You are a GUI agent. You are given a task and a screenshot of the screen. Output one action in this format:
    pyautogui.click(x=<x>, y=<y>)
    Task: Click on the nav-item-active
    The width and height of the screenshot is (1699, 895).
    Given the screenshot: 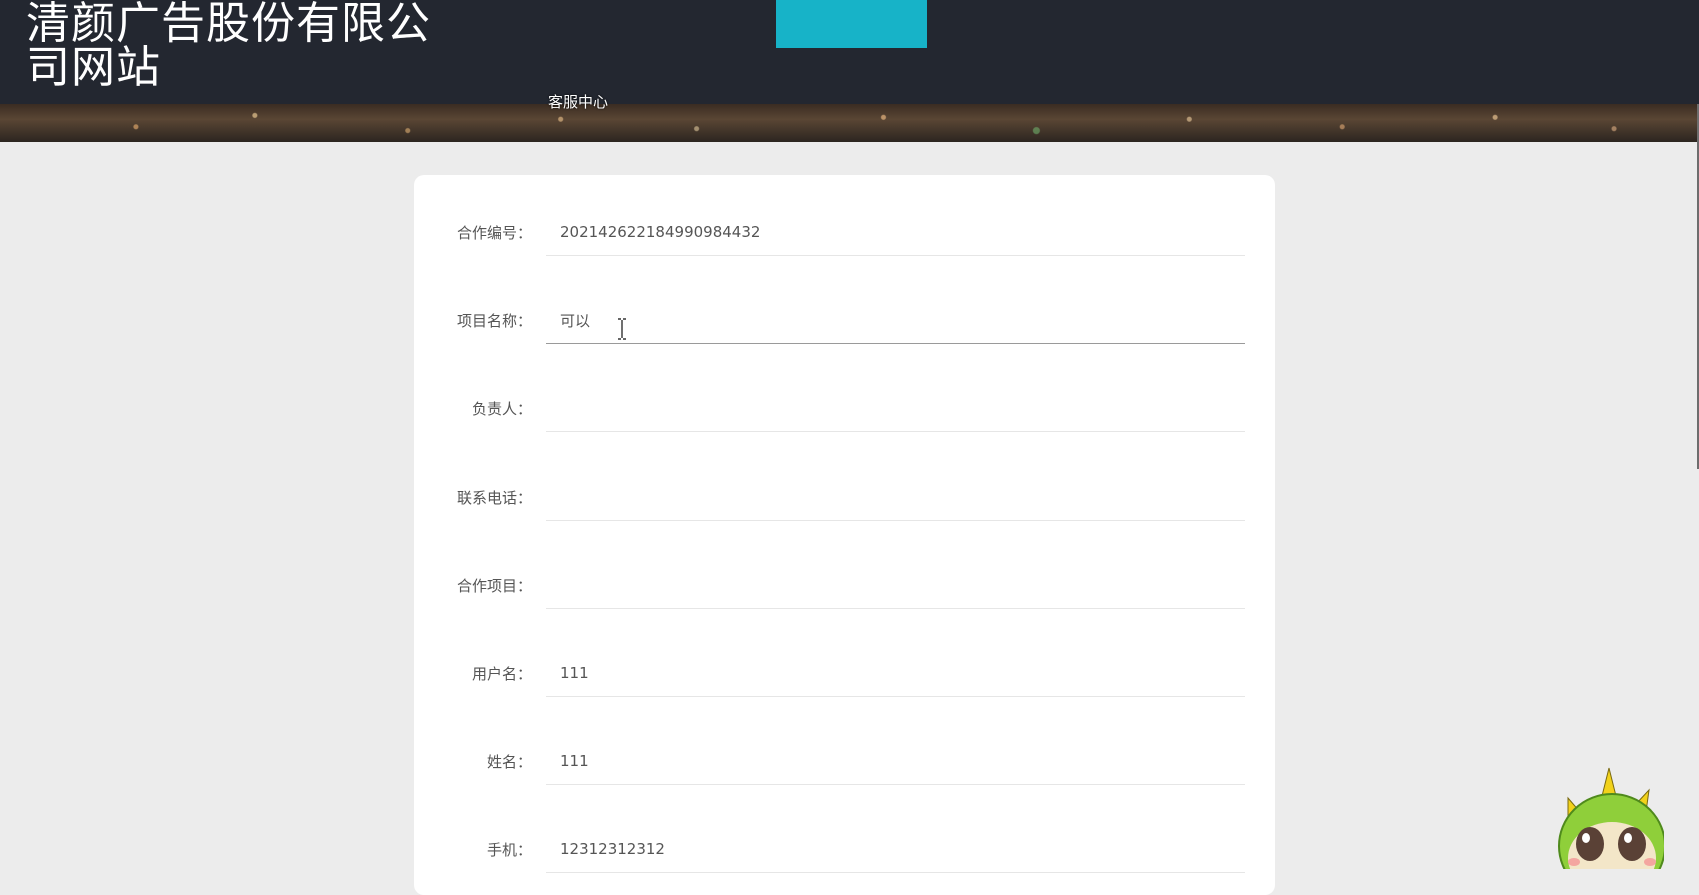 What is the action you would take?
    pyautogui.click(x=851, y=24)
    